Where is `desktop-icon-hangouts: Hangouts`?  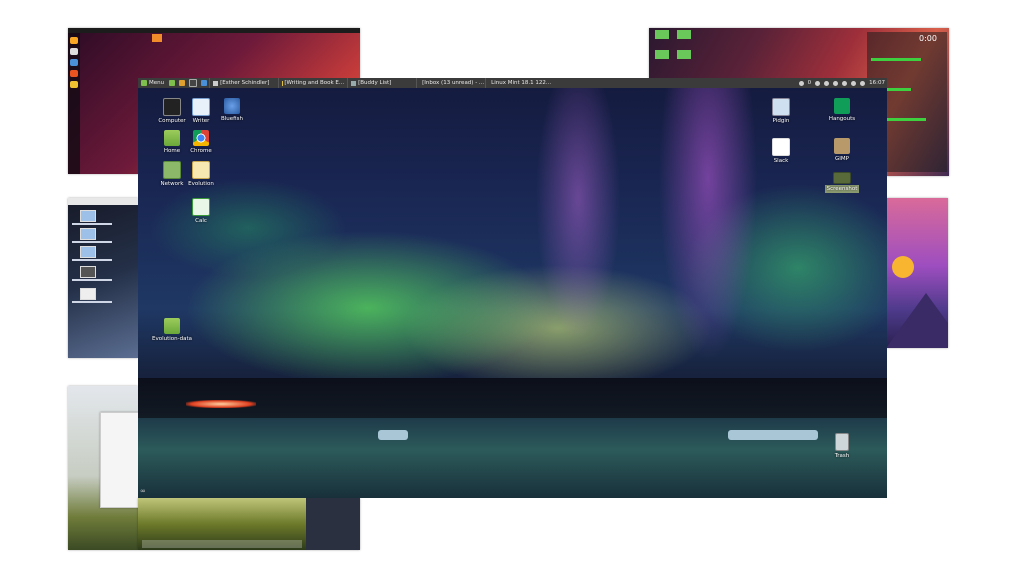
desktop-icon-hangouts: Hangouts is located at coordinates (842, 110).